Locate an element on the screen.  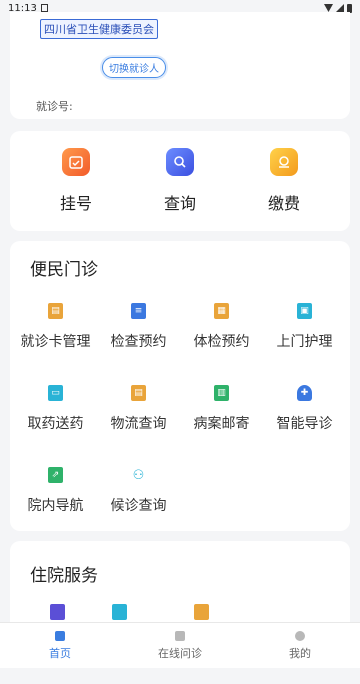
org-badge: 四川省卫生健康委员会 is located at coordinates (99, 29).